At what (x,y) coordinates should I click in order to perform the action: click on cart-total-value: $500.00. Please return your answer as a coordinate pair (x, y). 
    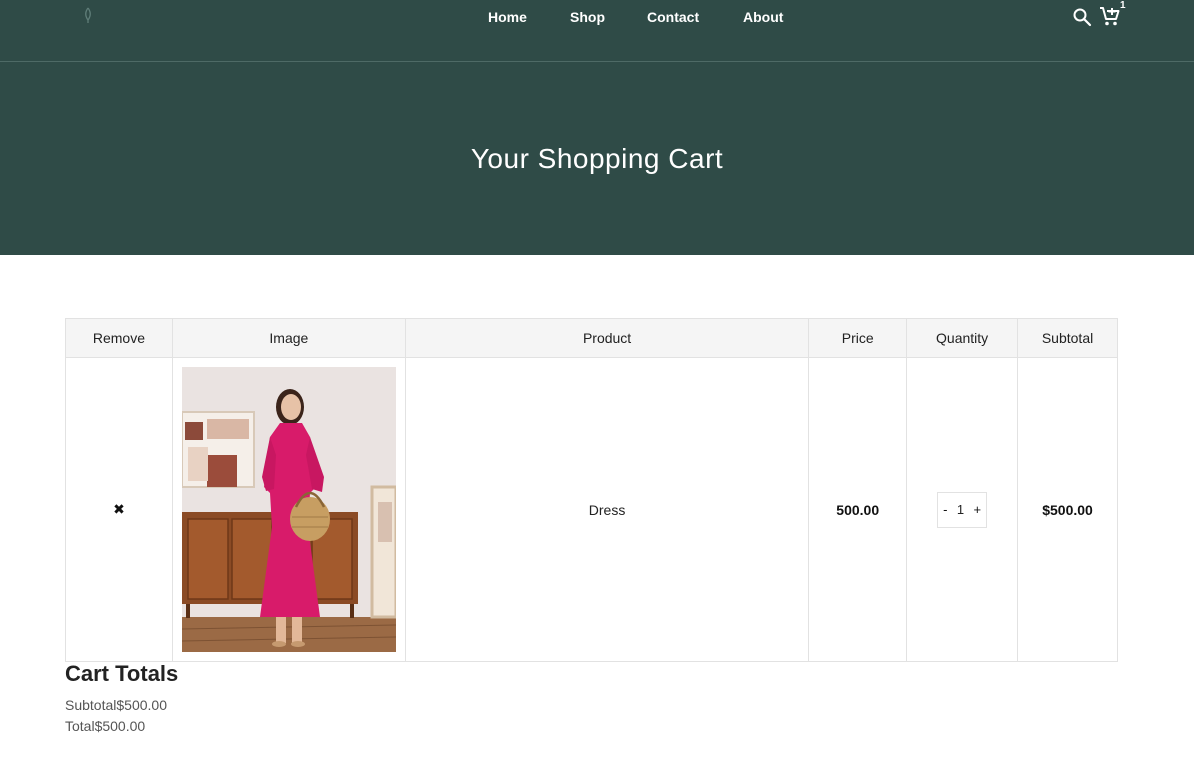
    Looking at the image, I should click on (120, 726).